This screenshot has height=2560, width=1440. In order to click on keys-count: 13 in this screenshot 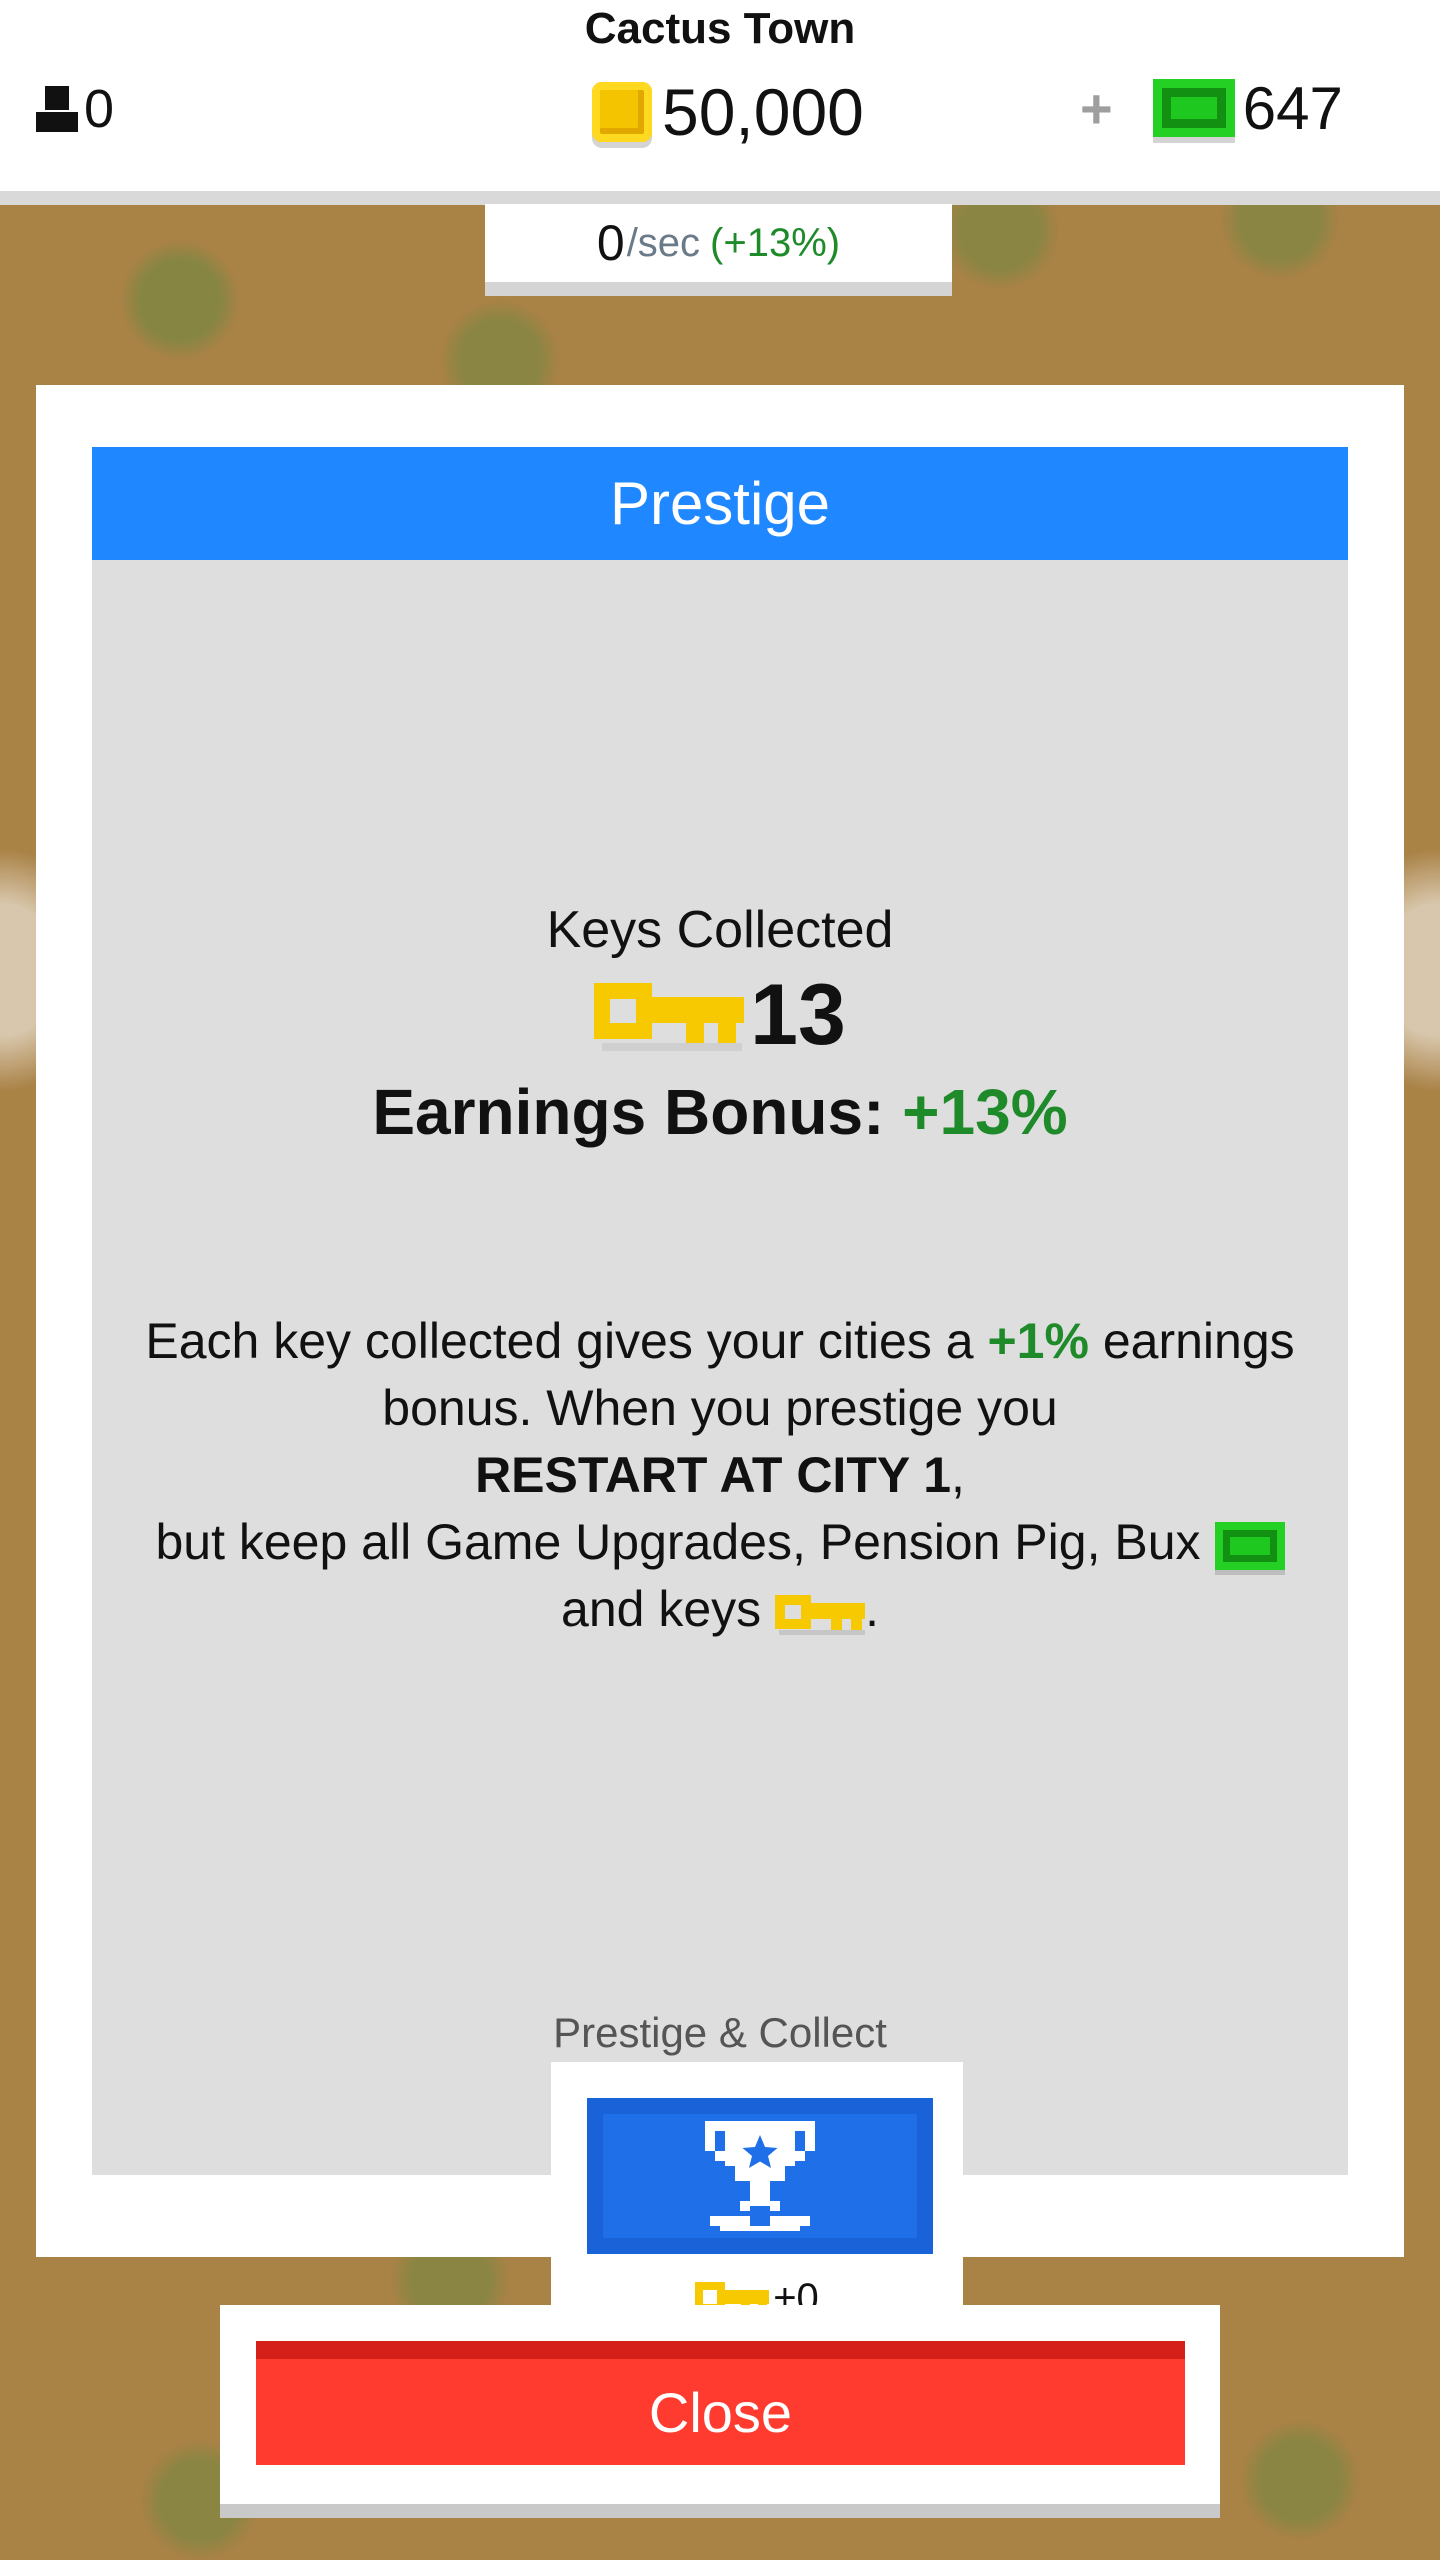, I will do `click(798, 1014)`.